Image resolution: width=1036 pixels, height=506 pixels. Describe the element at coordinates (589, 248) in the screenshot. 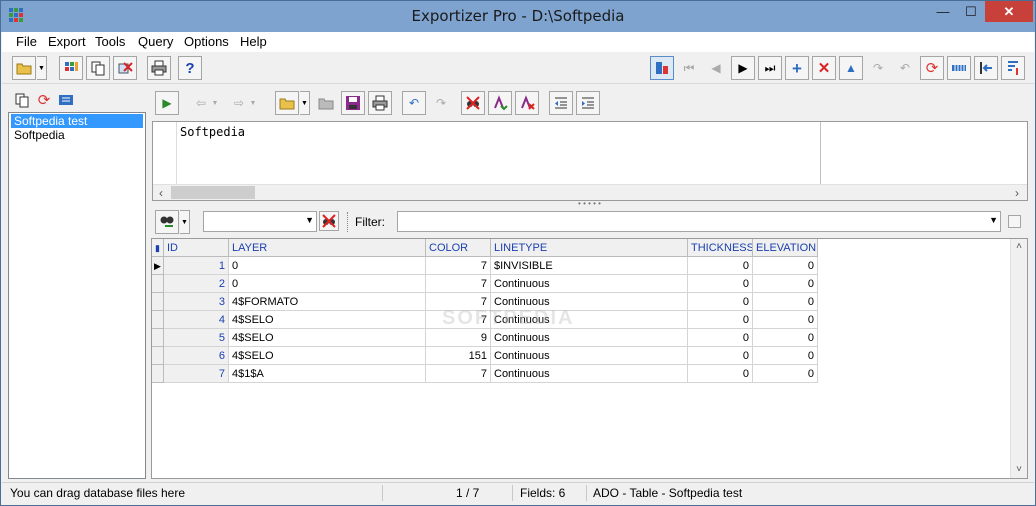

I see `column-header-linetype: LINETYPE` at that location.